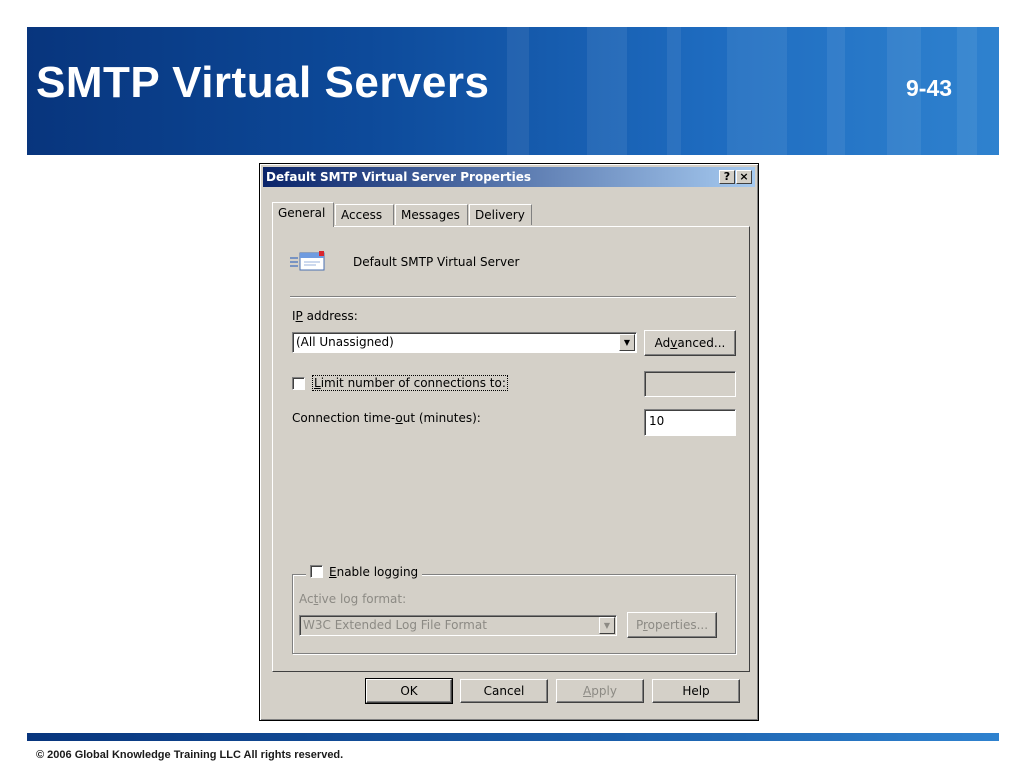 This screenshot has height=768, width=1024. What do you see at coordinates (373, 572) in the screenshot?
I see `enable-logging-label: Enable logging` at bounding box center [373, 572].